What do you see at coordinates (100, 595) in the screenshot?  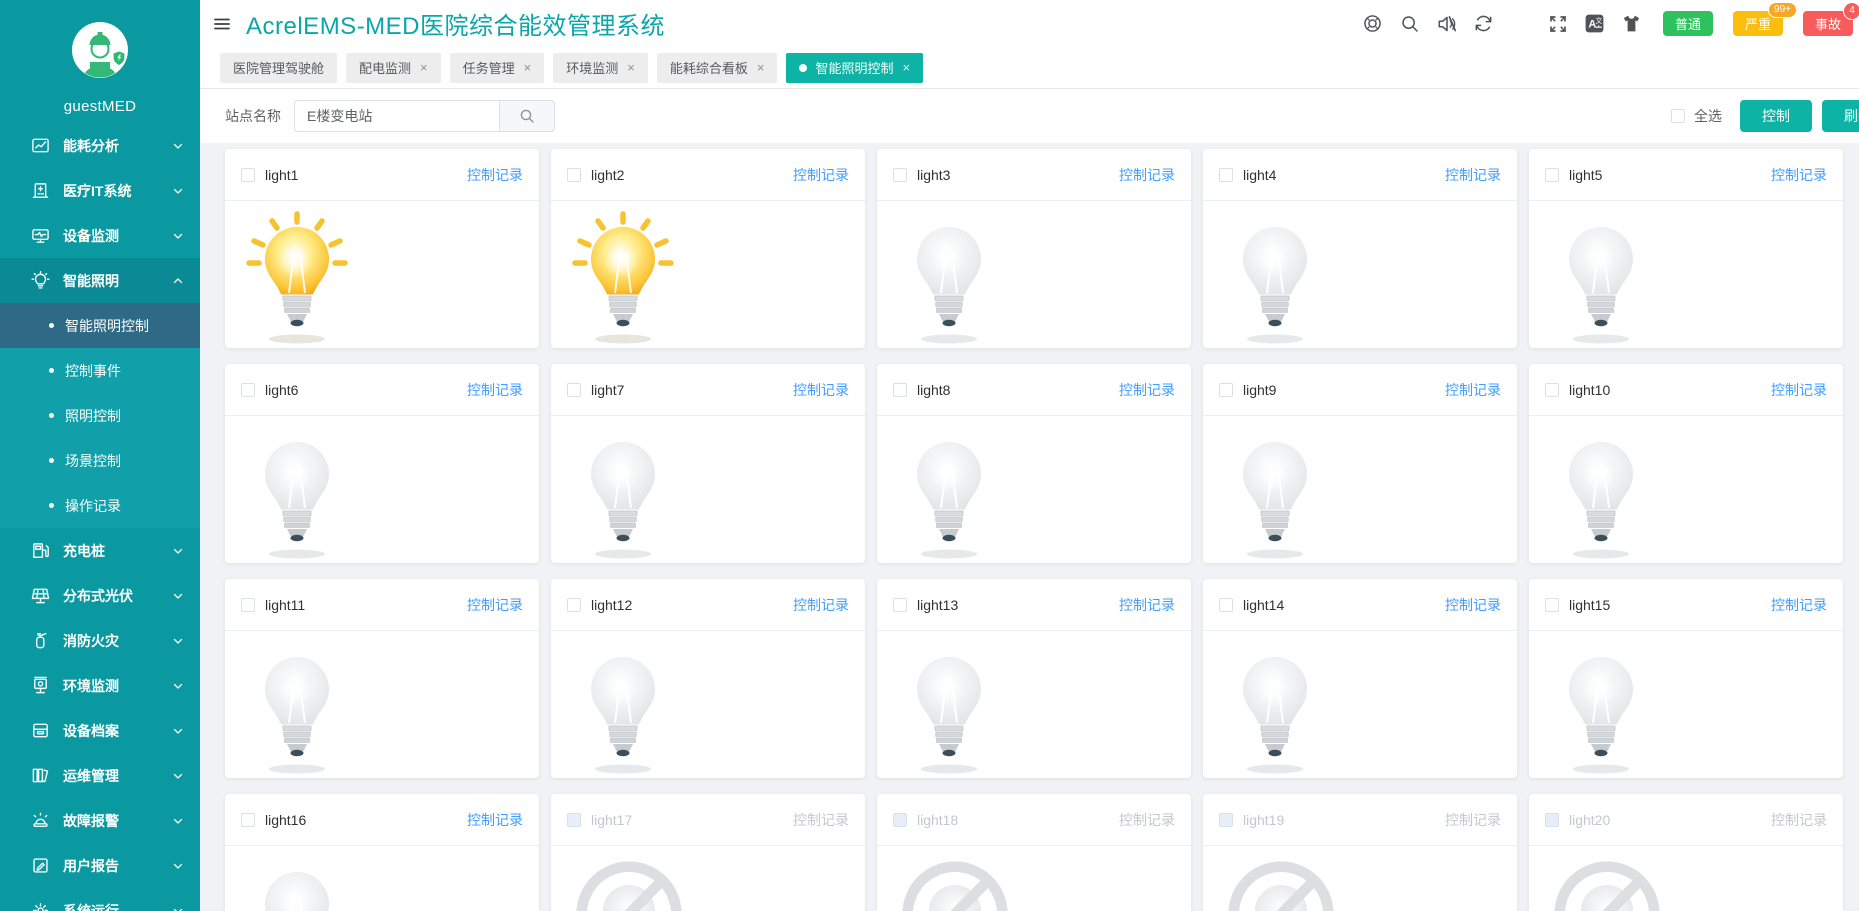 I see `sidebar-item-distributed-pv: 分布式光伏` at bounding box center [100, 595].